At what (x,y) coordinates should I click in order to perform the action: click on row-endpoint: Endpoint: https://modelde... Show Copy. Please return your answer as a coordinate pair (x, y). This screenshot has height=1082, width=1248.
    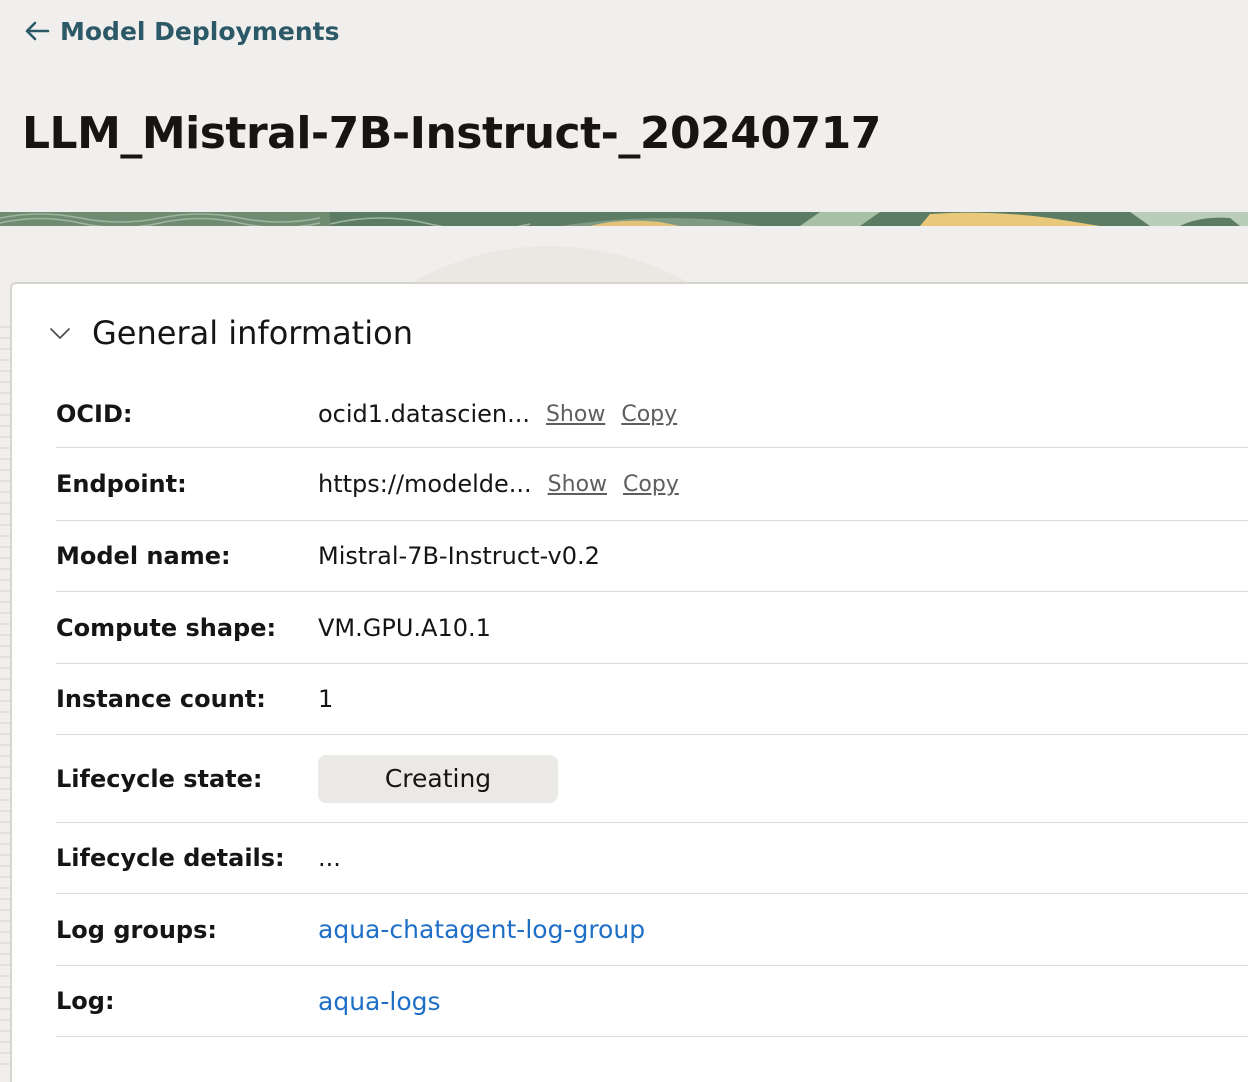
    Looking at the image, I should click on (652, 484).